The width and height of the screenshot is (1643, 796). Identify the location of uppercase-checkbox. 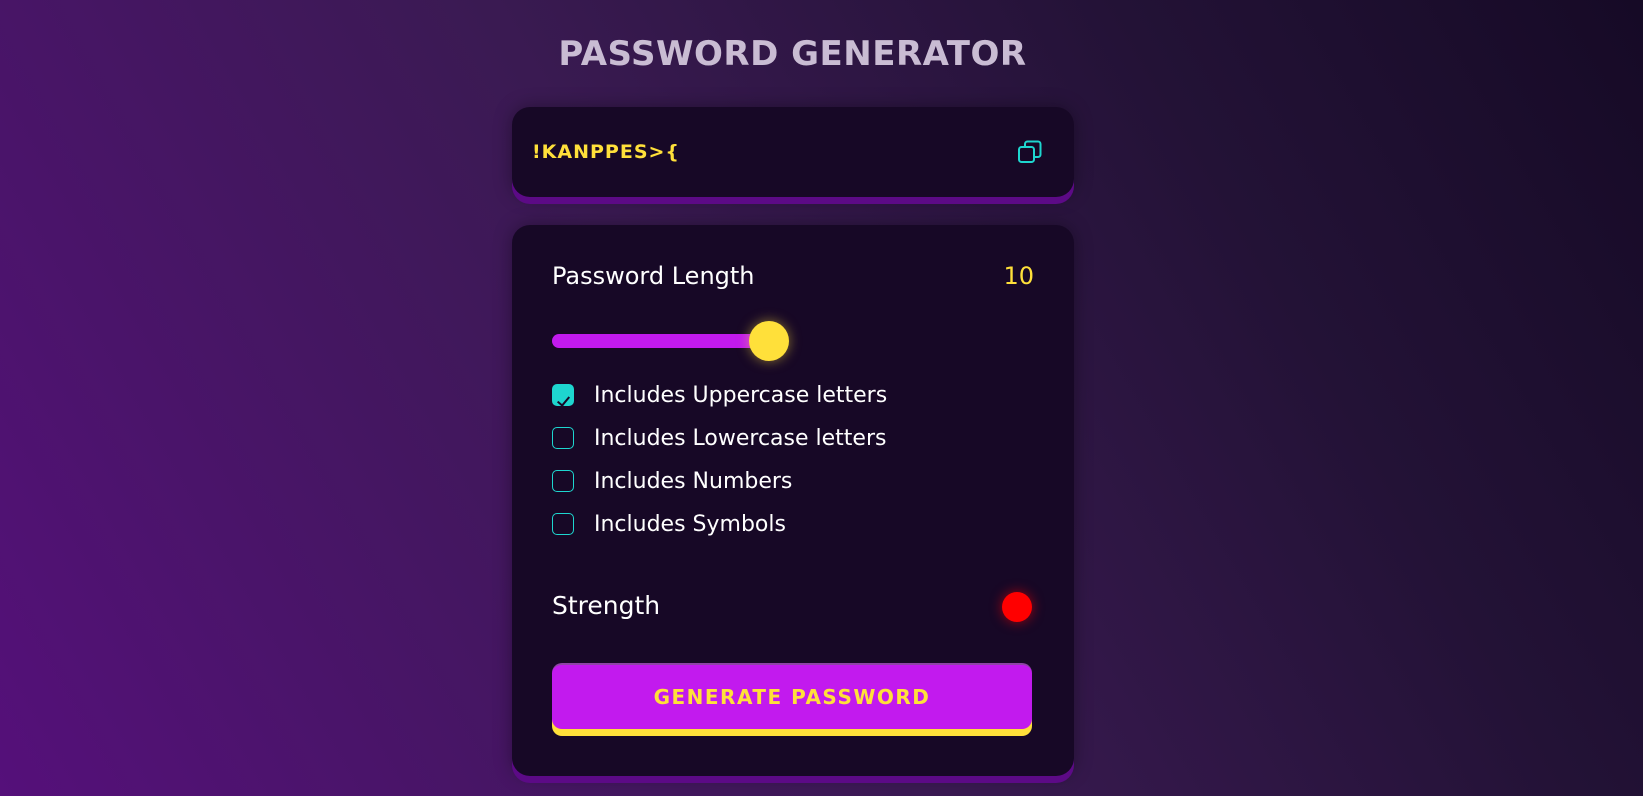
(563, 395).